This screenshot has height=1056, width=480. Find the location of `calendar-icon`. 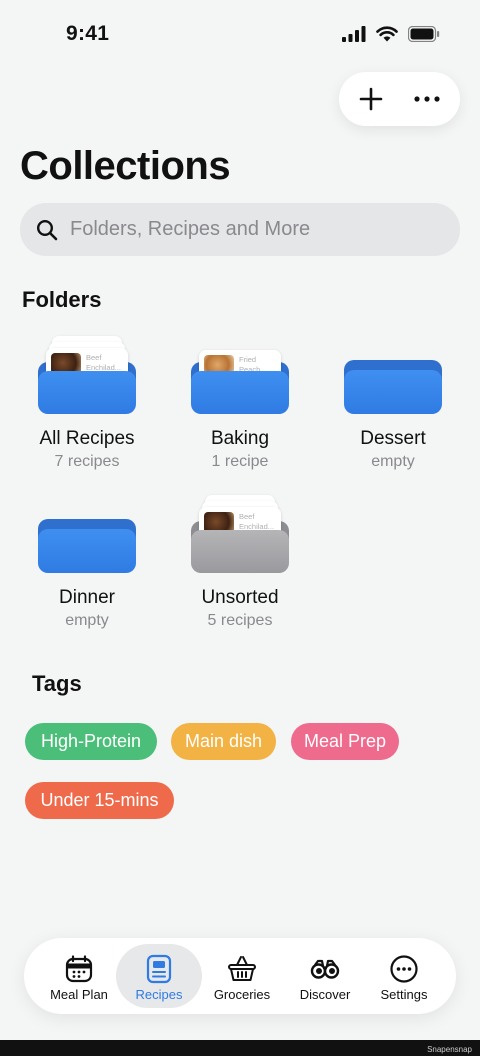

calendar-icon is located at coordinates (79, 969).